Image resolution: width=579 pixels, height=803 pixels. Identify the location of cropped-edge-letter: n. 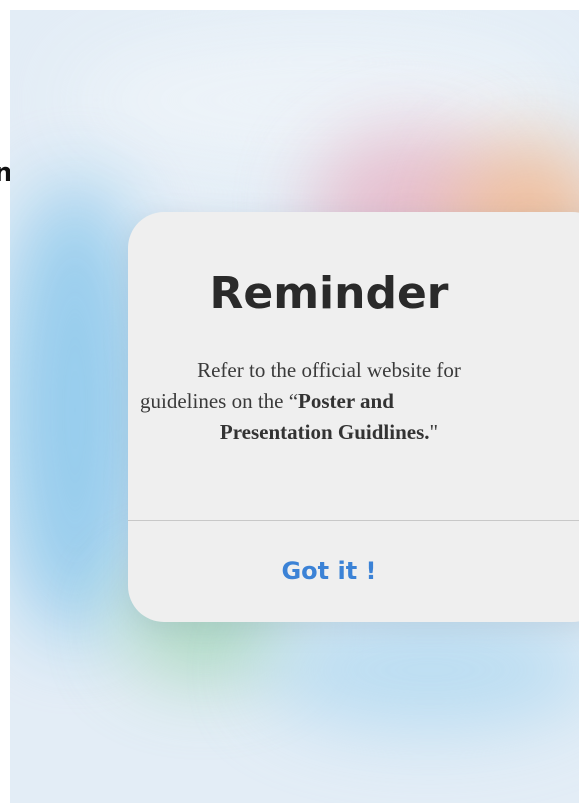
(5, 173).